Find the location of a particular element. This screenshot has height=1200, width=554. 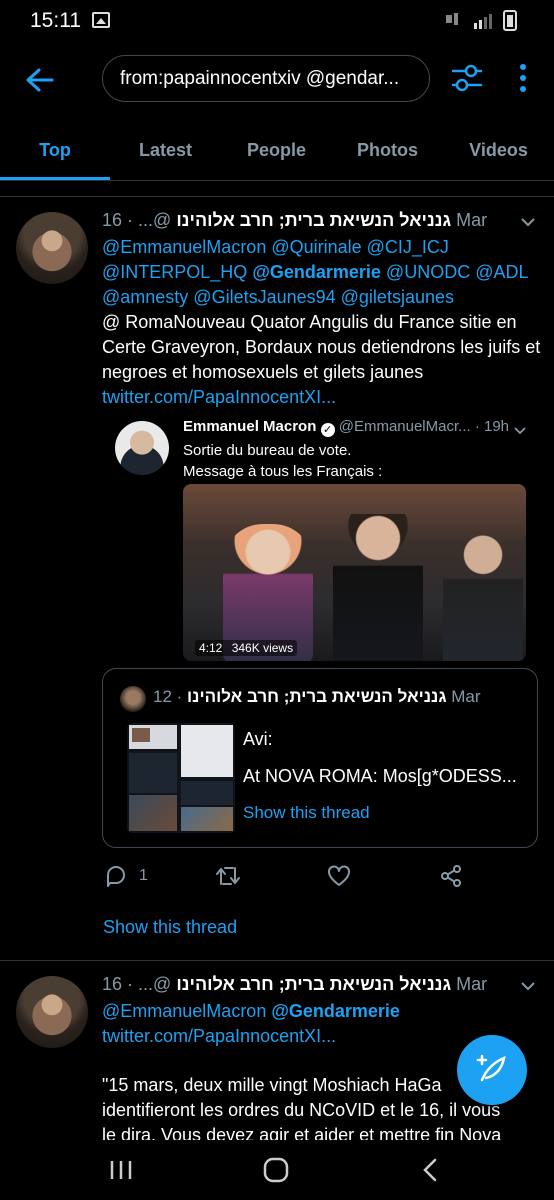

tabs-divider is located at coordinates (277, 180).